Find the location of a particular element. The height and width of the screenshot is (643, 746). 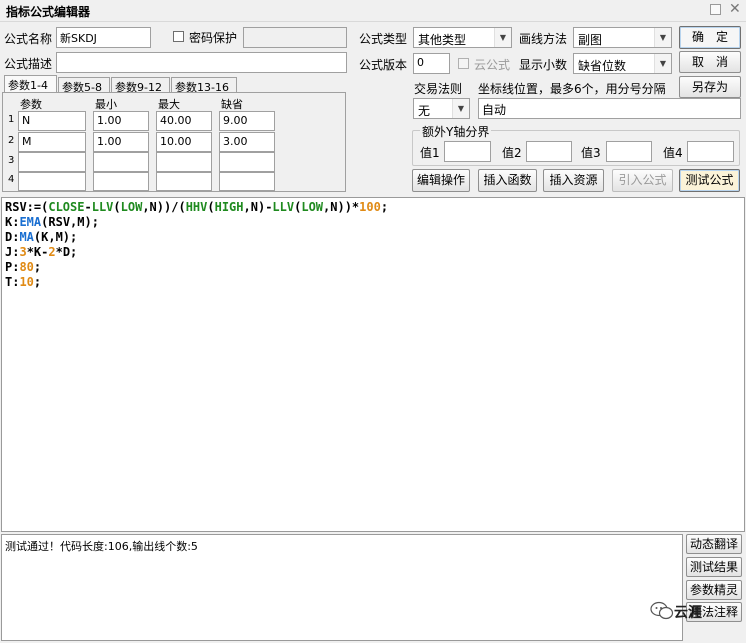

edit-ops-button: 编辑操作 is located at coordinates (441, 180).